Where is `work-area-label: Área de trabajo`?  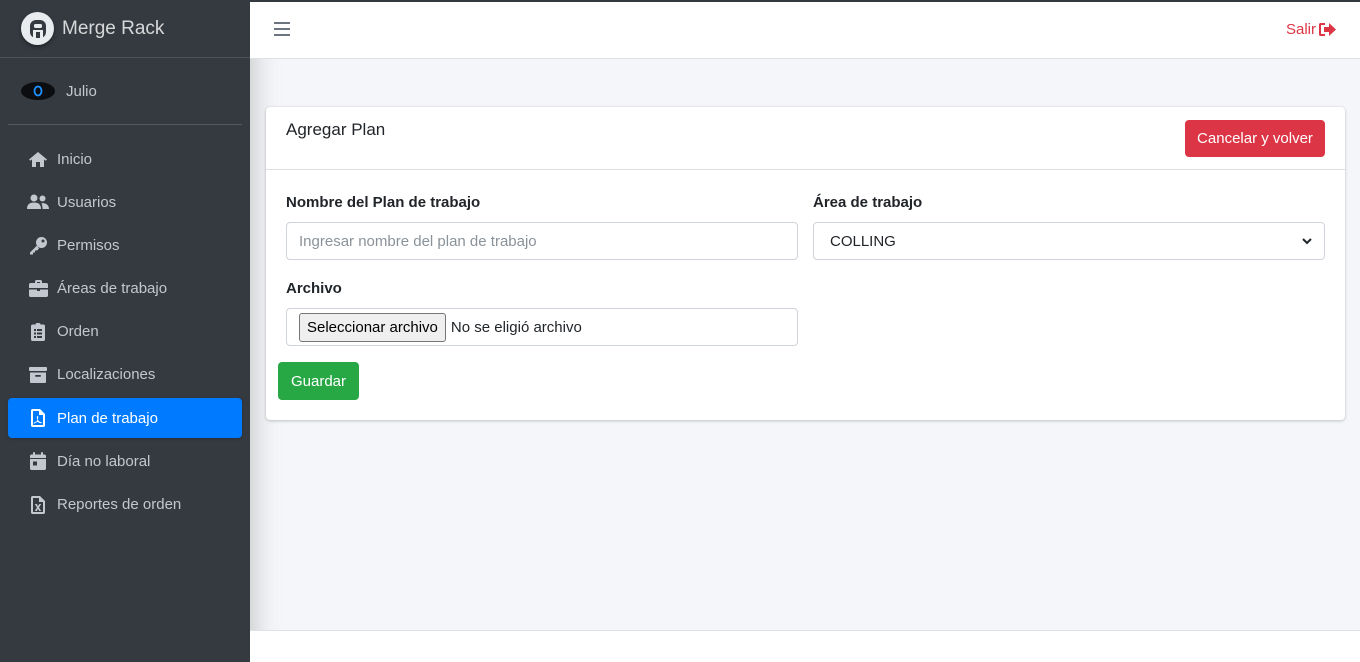 work-area-label: Área de trabajo is located at coordinates (868, 202).